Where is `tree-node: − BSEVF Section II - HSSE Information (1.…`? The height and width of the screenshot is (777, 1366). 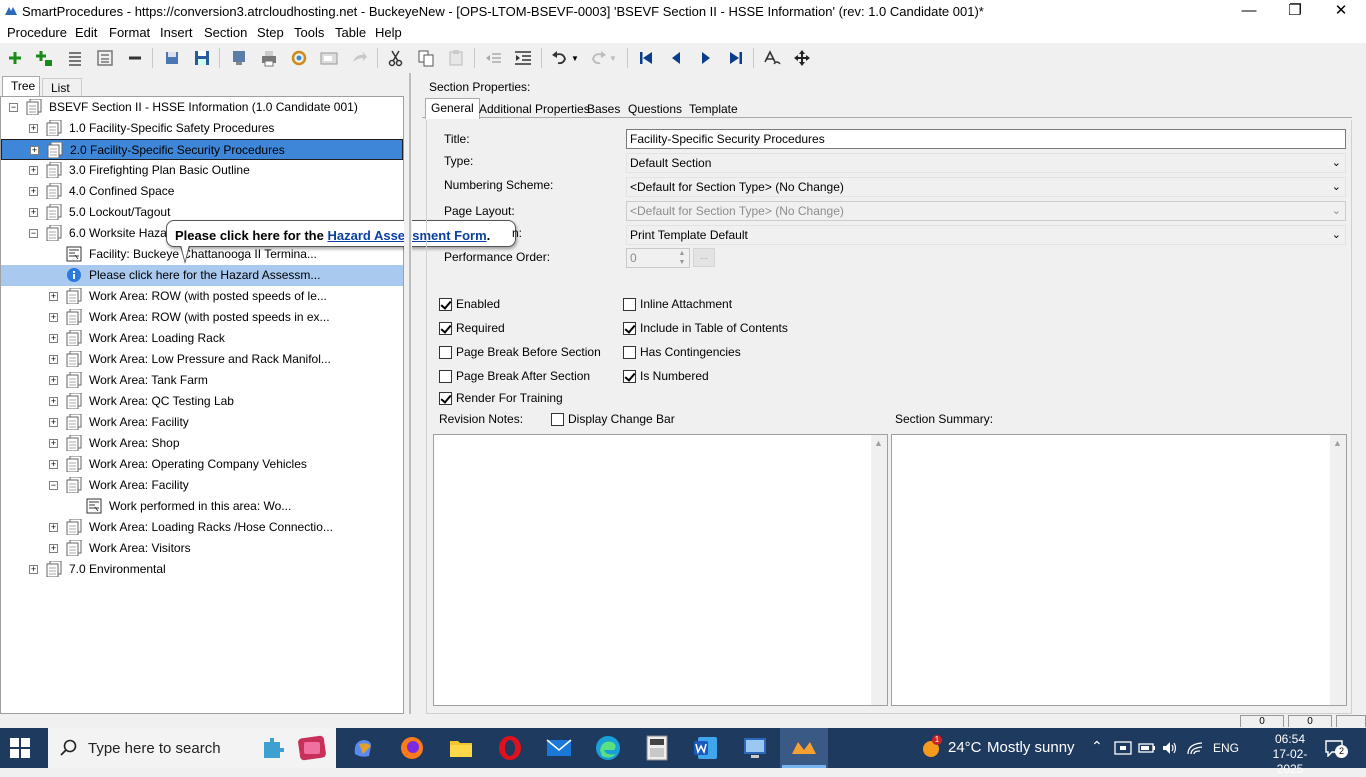 tree-node: − BSEVF Section II - HSSE Information (1.… is located at coordinates (202, 107).